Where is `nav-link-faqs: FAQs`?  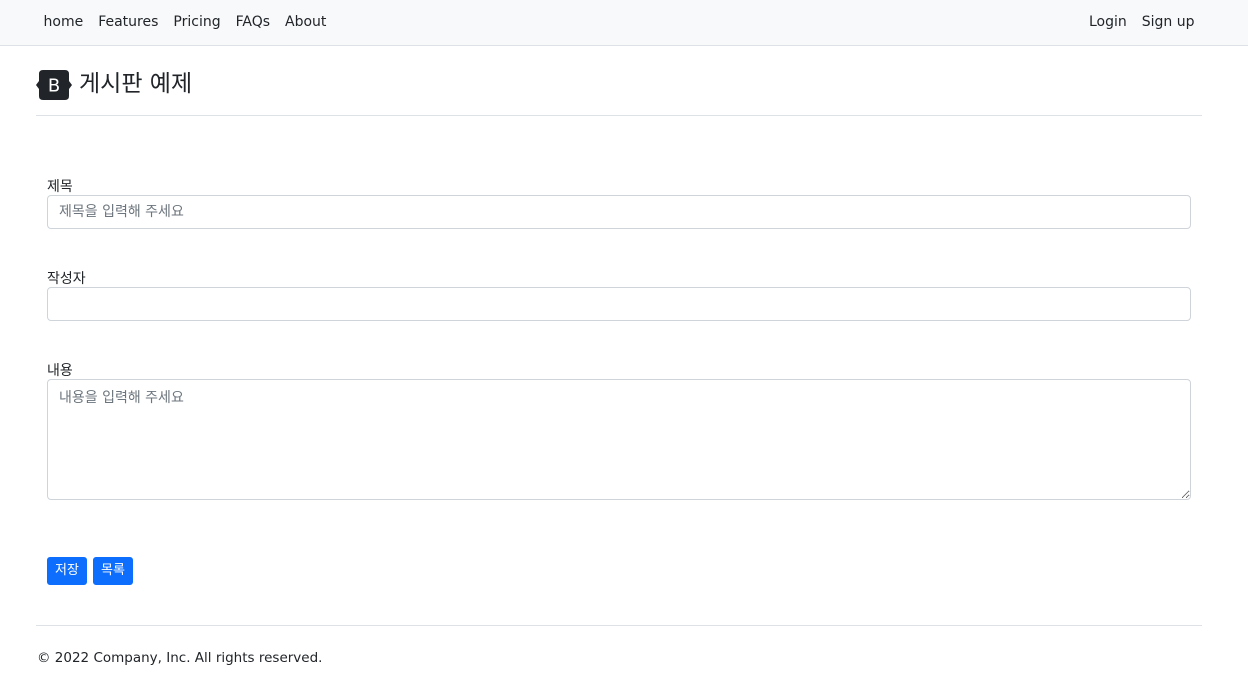 nav-link-faqs: FAQs is located at coordinates (252, 22).